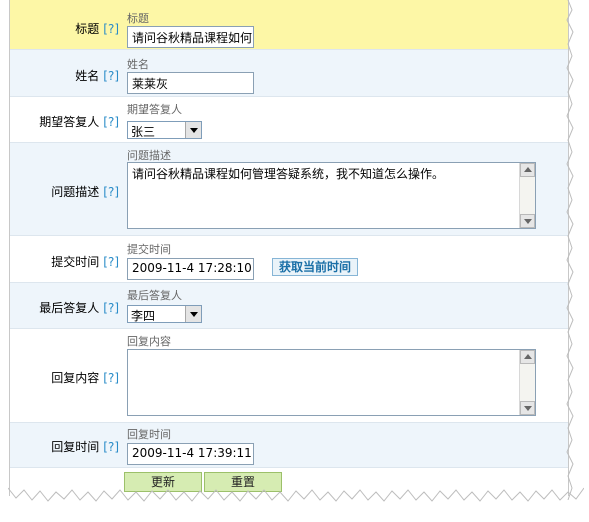  Describe the element at coordinates (149, 249) in the screenshot. I see `submit-time-hint: 提交时间` at that location.